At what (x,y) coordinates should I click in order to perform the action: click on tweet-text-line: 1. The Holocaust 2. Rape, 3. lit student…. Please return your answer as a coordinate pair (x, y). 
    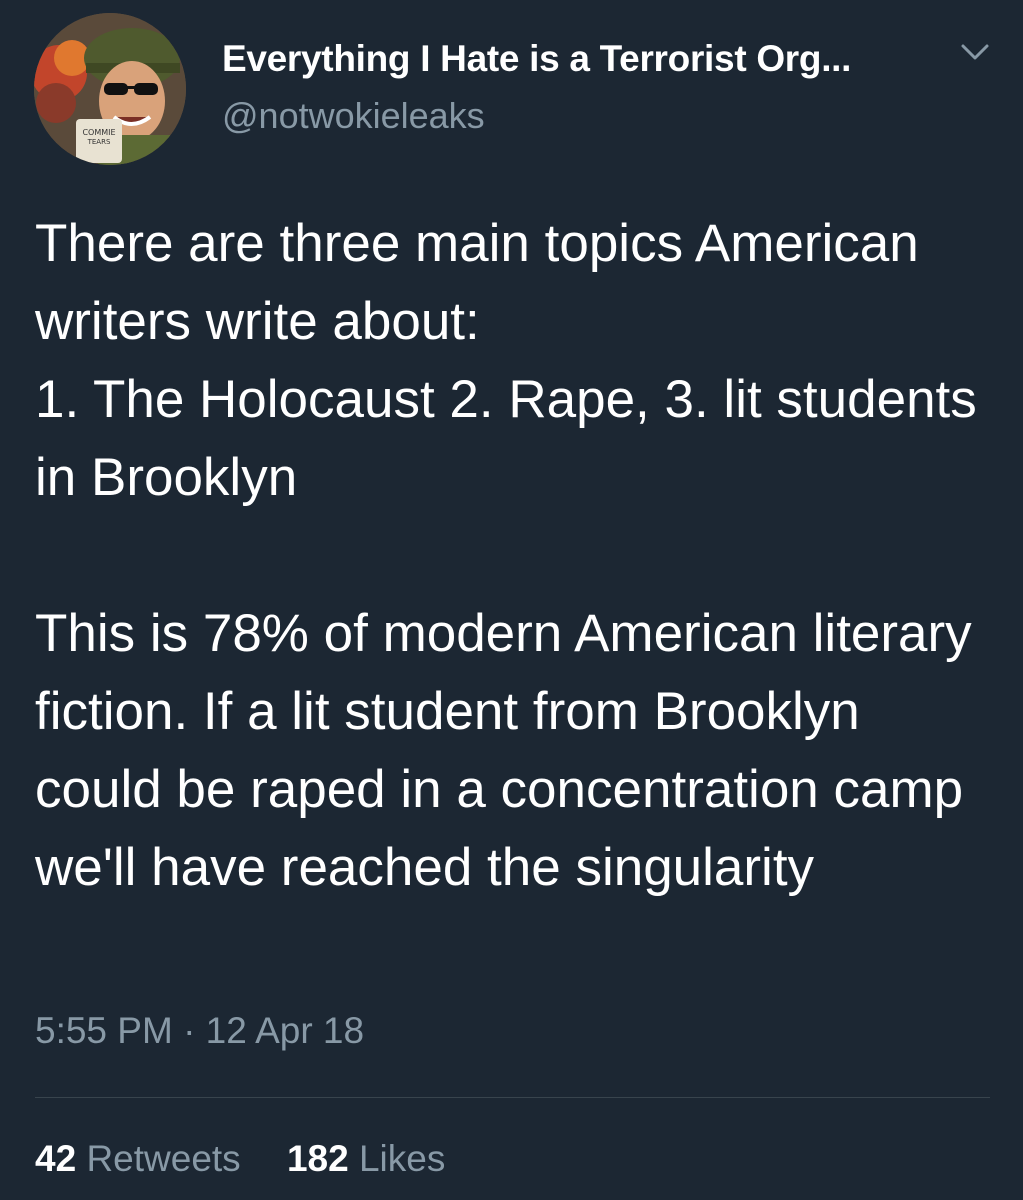
    Looking at the image, I should click on (506, 438).